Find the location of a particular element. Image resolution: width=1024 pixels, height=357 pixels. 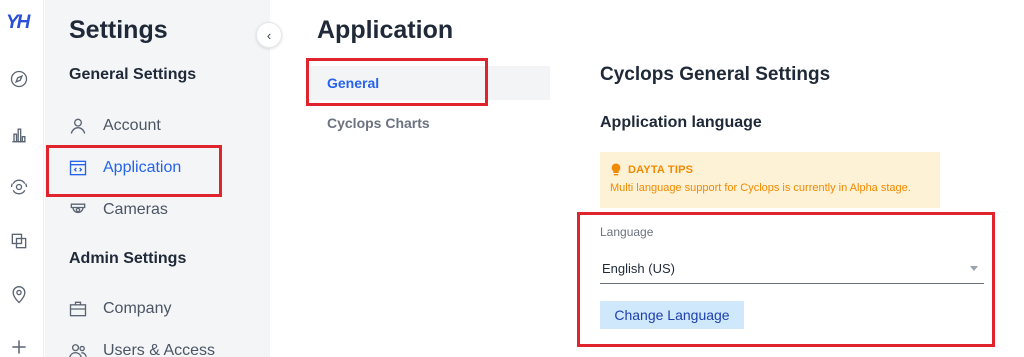

chevron-left-icon: ‹ is located at coordinates (269, 35).